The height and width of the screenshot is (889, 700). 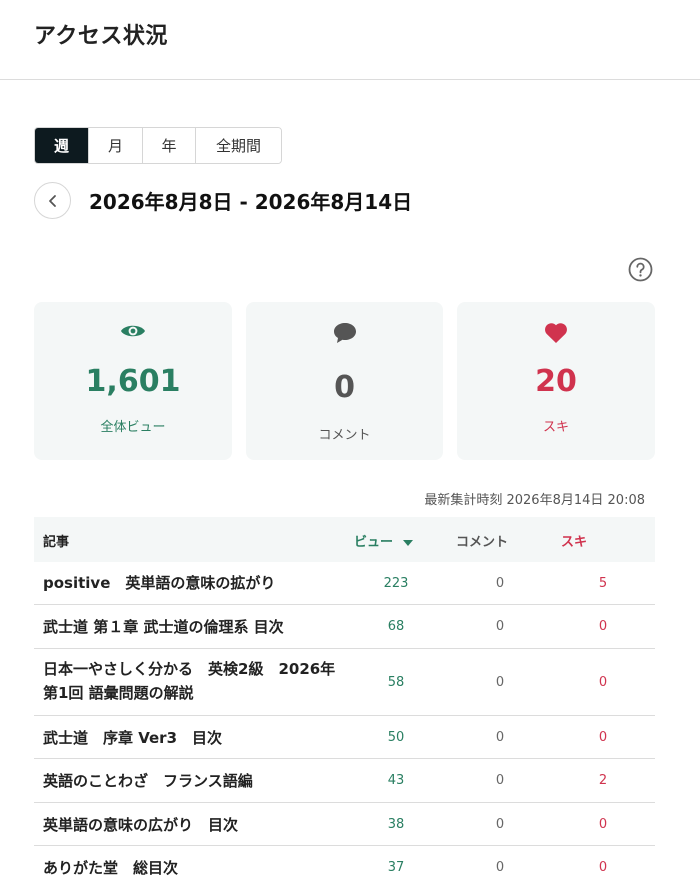 I want to click on column-header-comments: コメント, so click(x=482, y=540).